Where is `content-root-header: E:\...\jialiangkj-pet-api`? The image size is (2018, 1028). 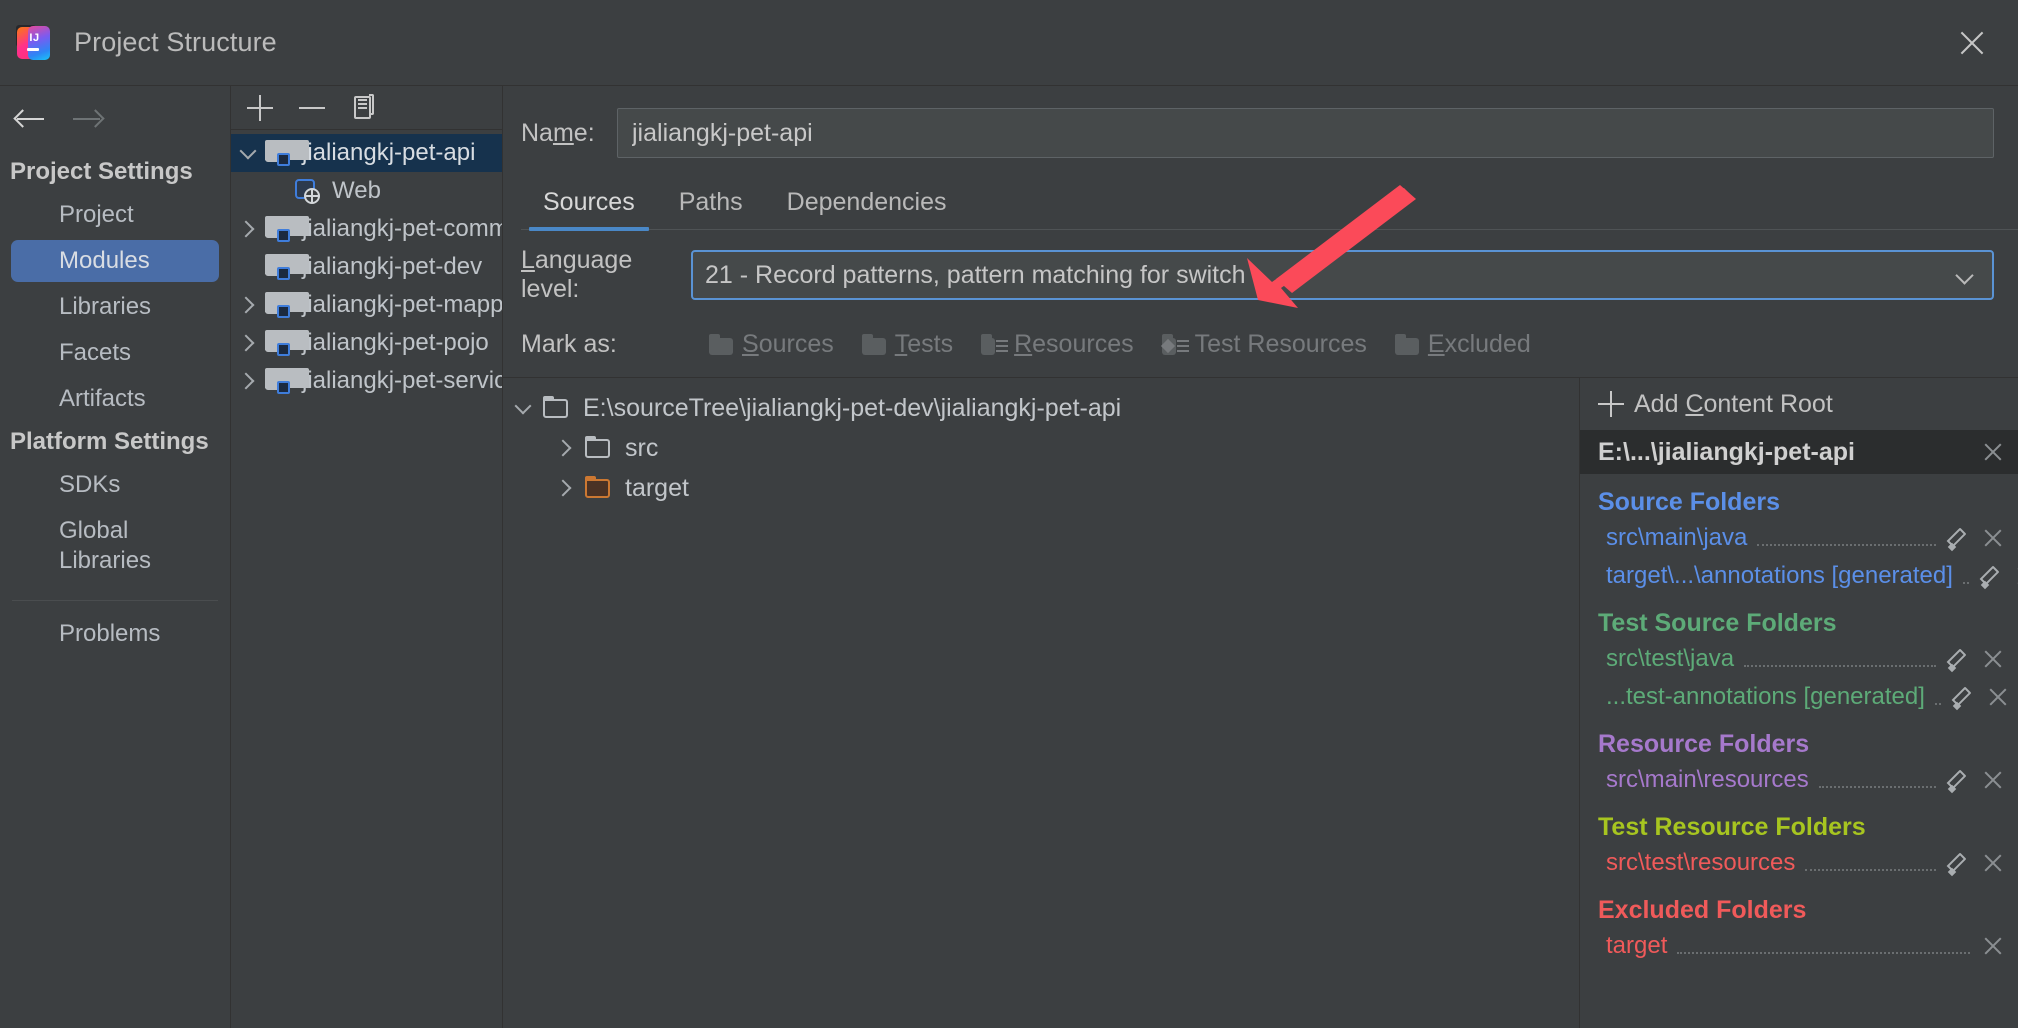 content-root-header: E:\...\jialiangkj-pet-api is located at coordinates (1799, 452).